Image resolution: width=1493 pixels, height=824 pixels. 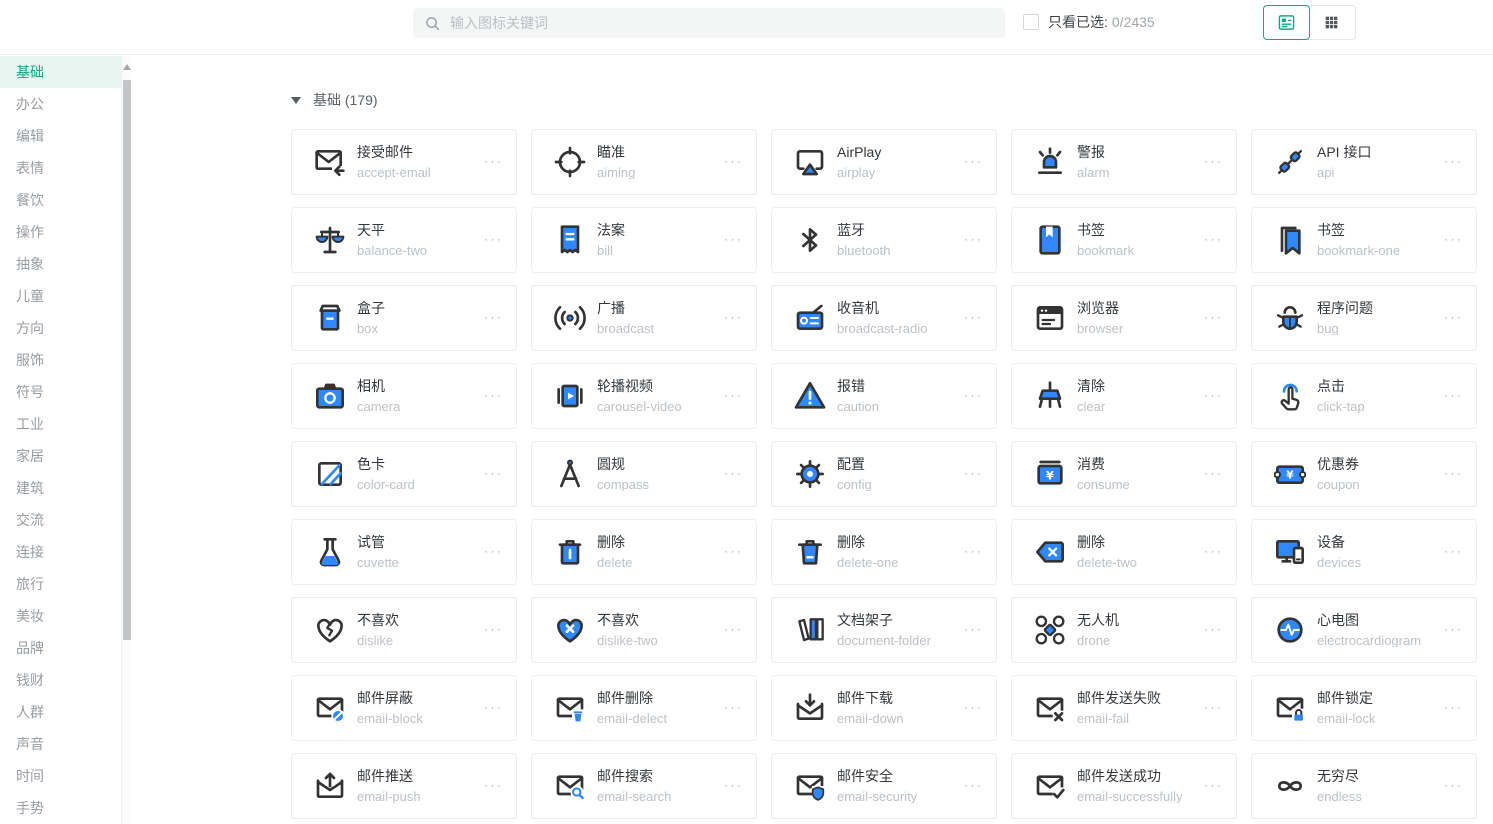 I want to click on icon-card-email-push: 邮件推送 email-push ···, so click(x=404, y=786).